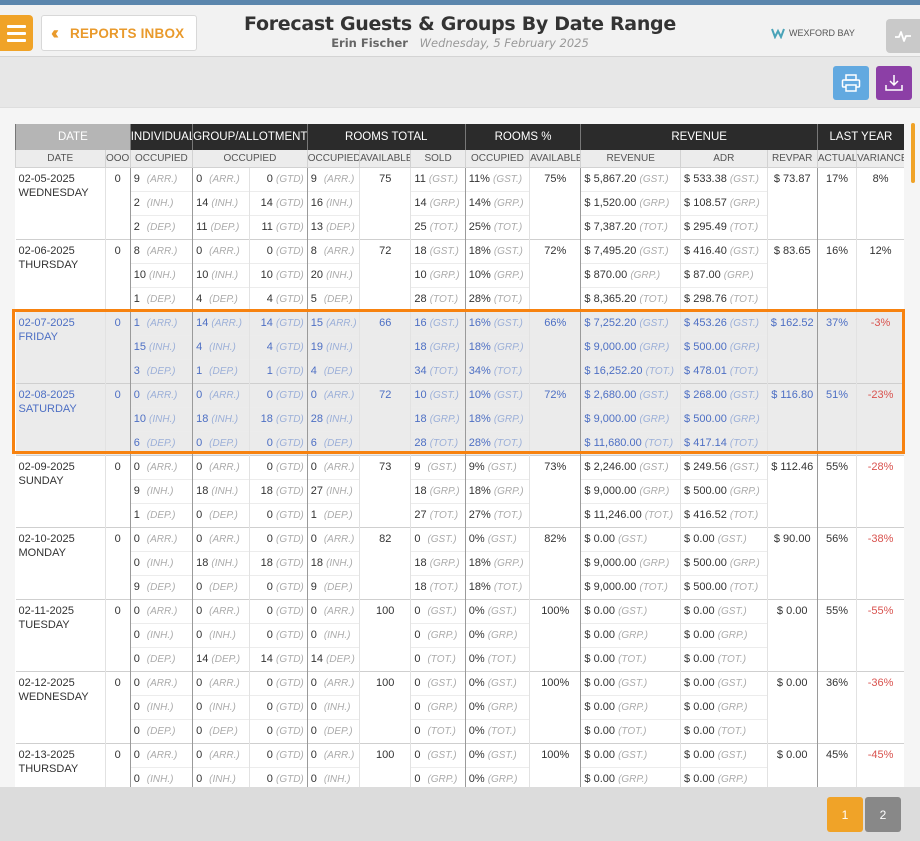  Describe the element at coordinates (792, 178) in the screenshot. I see `revpar-value: $ 73.87` at that location.